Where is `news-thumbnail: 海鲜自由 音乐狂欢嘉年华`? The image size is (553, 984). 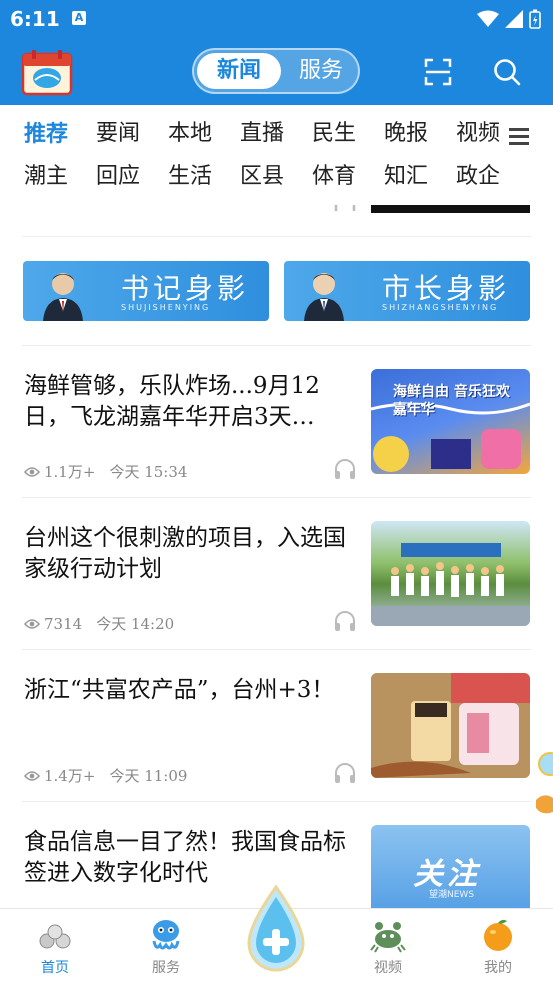
news-thumbnail: 海鲜自由 音乐狂欢嘉年华 is located at coordinates (450, 421).